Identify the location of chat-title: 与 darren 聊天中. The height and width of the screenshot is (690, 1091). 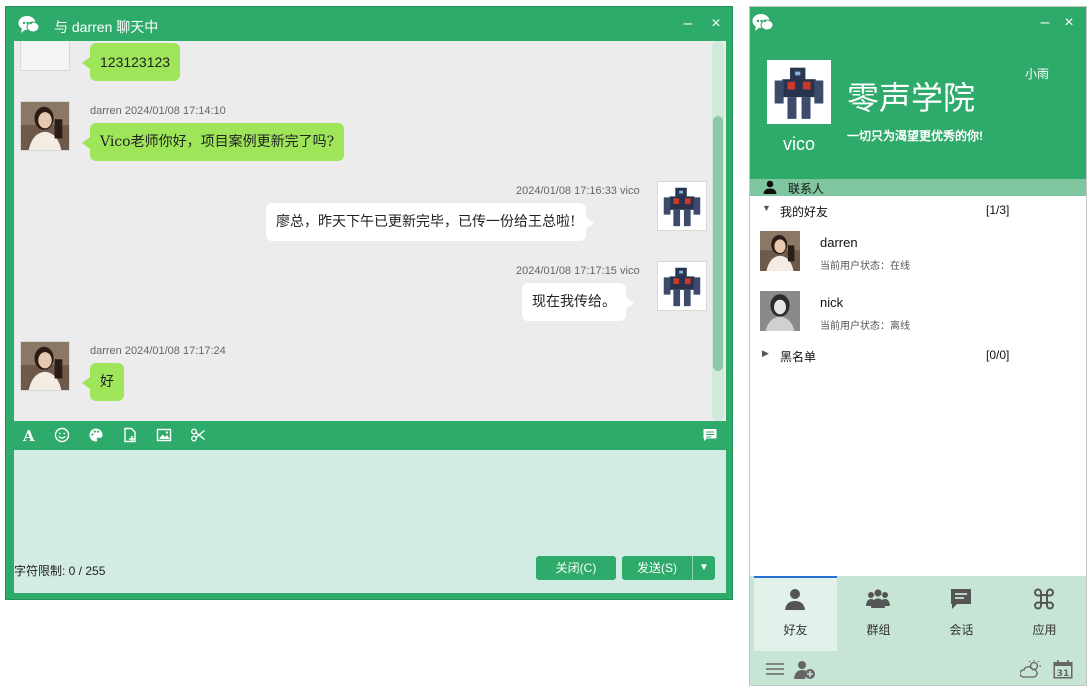
(106, 27).